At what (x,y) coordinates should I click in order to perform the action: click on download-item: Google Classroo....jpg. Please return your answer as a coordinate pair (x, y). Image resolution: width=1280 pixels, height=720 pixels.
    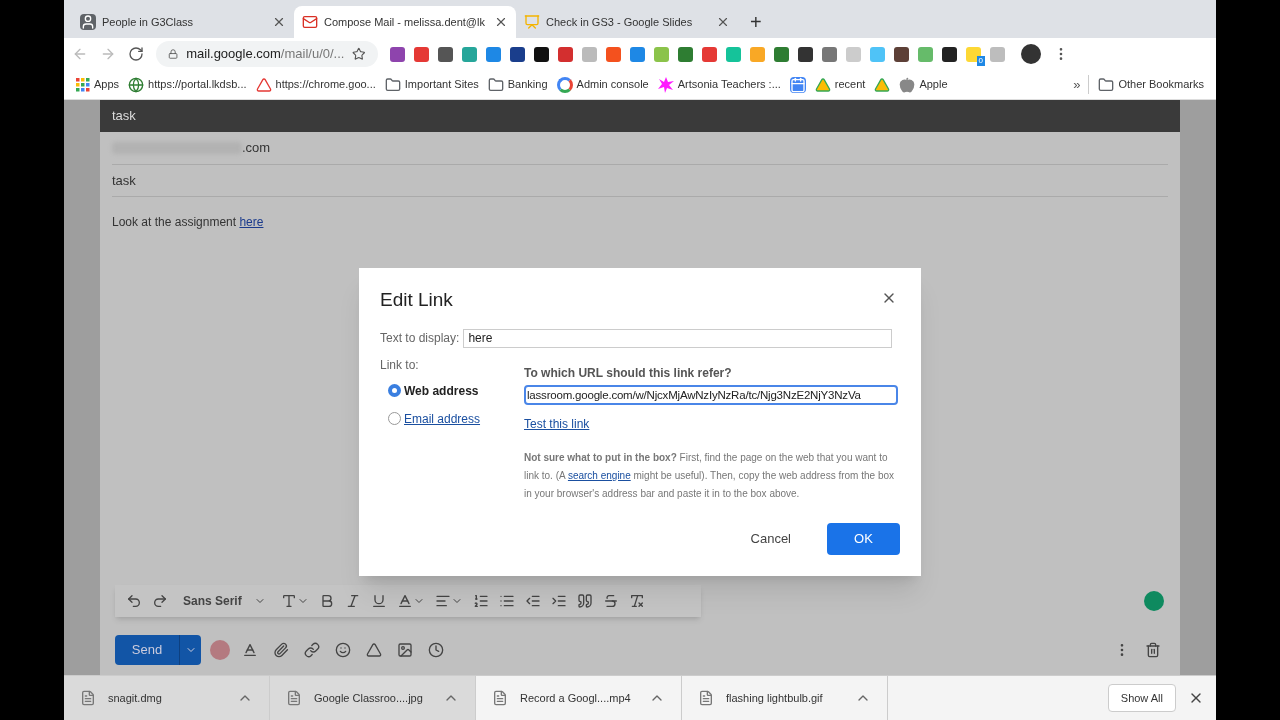
    Looking at the image, I should click on (373, 698).